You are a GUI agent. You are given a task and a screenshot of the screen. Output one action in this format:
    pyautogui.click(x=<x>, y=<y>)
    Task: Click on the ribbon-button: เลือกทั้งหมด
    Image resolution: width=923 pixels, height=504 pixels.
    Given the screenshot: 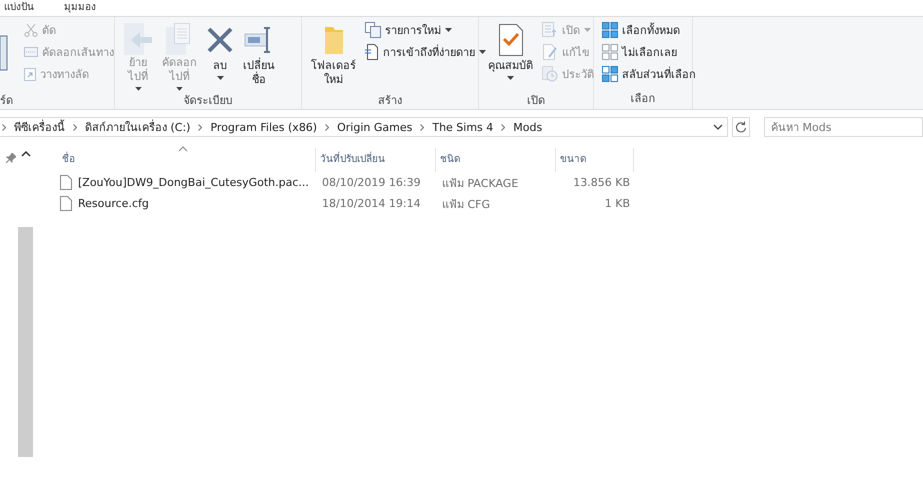 What is the action you would take?
    pyautogui.click(x=649, y=30)
    